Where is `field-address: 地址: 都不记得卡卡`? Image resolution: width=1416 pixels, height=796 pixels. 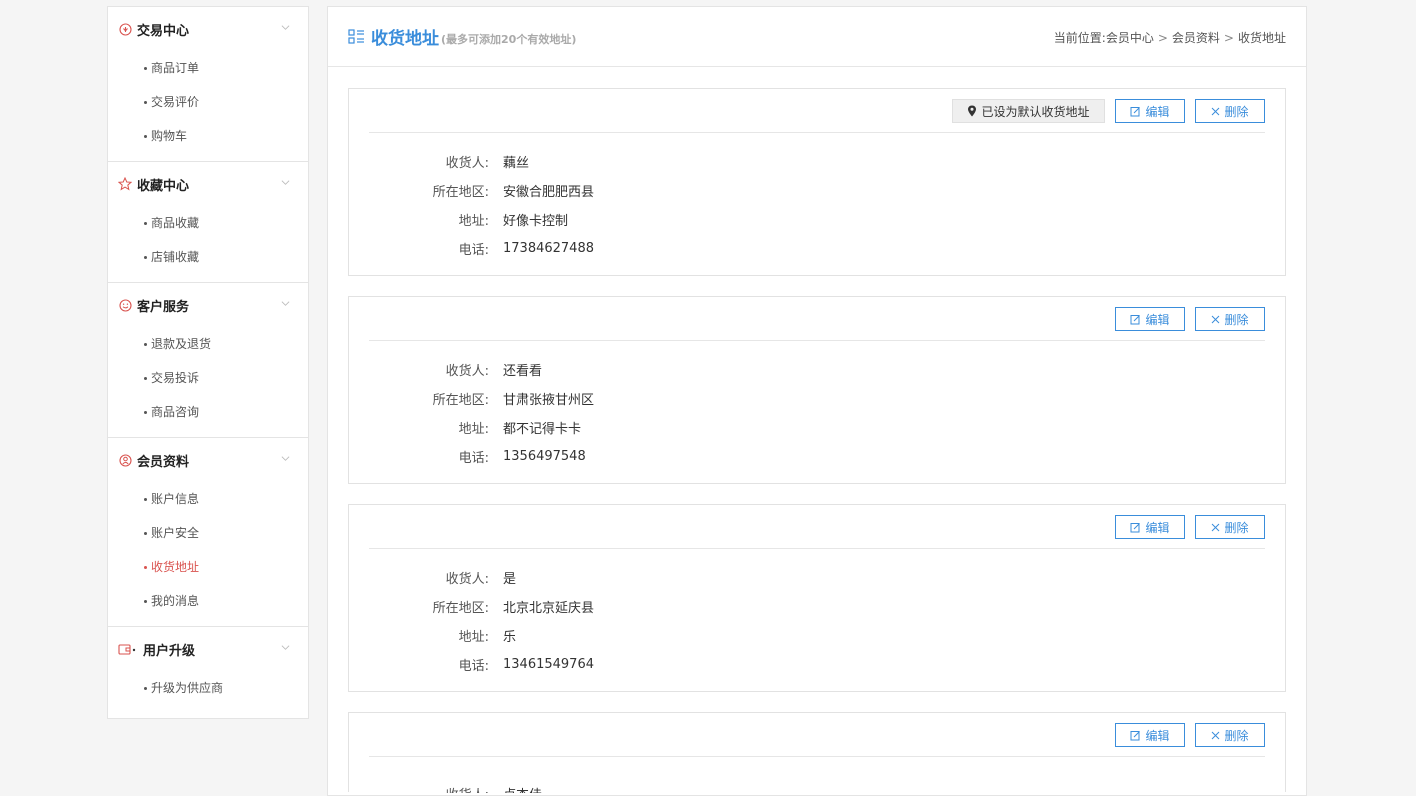 field-address: 地址: 都不记得卡卡 is located at coordinates (520, 429).